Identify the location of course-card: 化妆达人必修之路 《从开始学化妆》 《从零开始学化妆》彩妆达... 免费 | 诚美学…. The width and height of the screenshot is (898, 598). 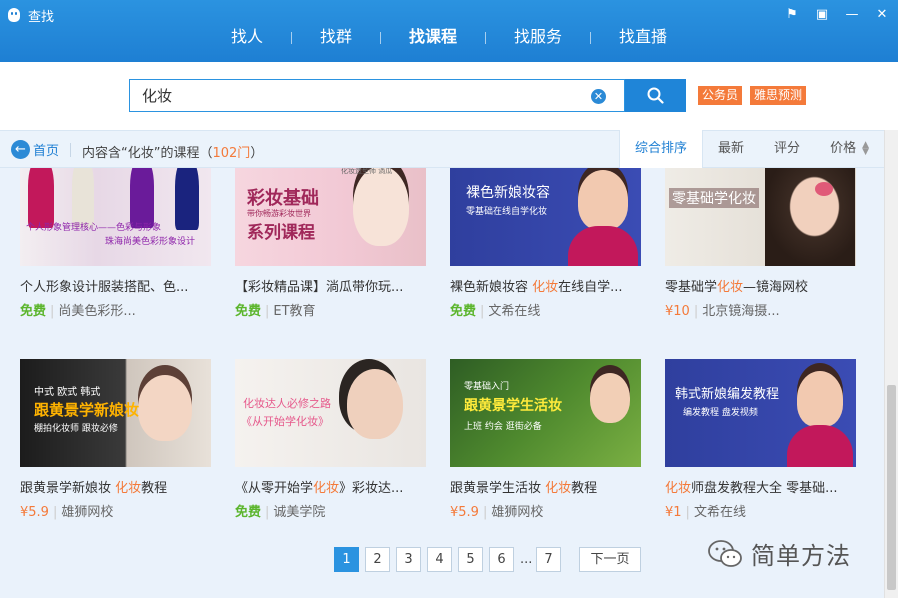
(330, 439).